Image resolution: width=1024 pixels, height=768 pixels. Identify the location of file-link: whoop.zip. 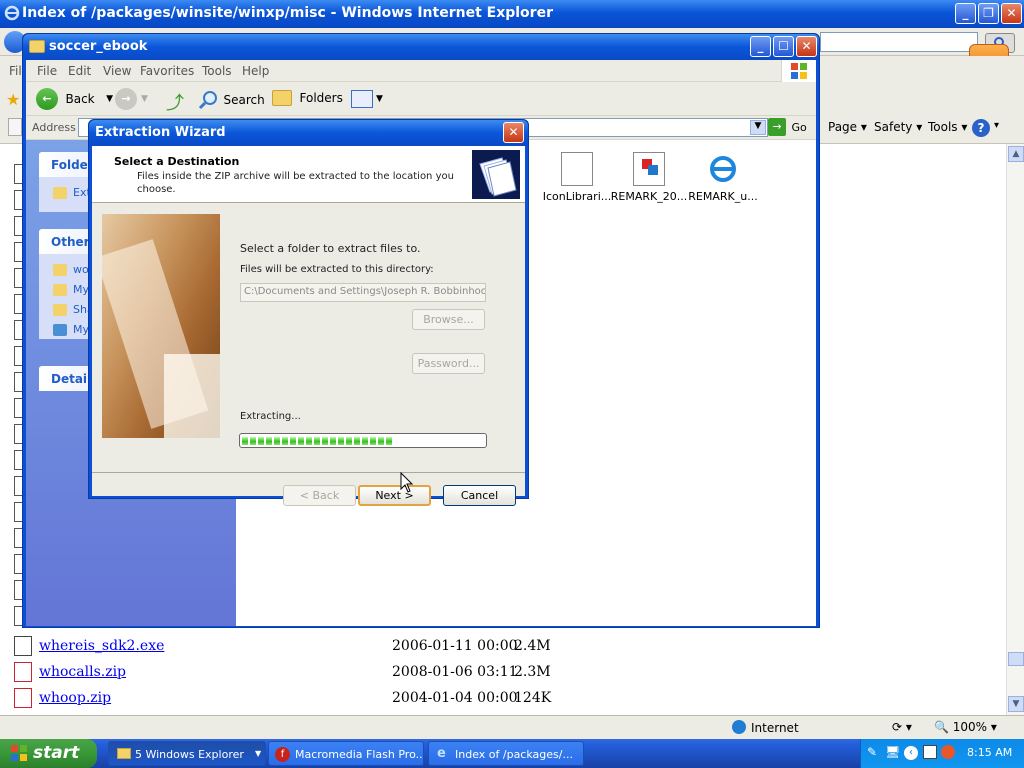
(75, 698).